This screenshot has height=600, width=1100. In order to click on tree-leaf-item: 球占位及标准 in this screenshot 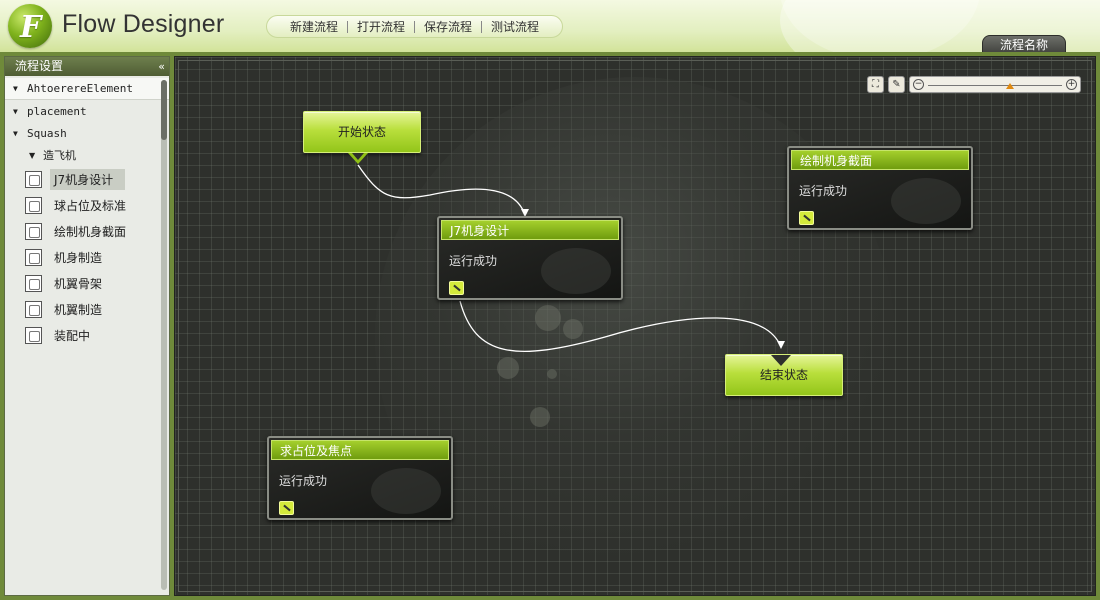, I will do `click(87, 205)`.